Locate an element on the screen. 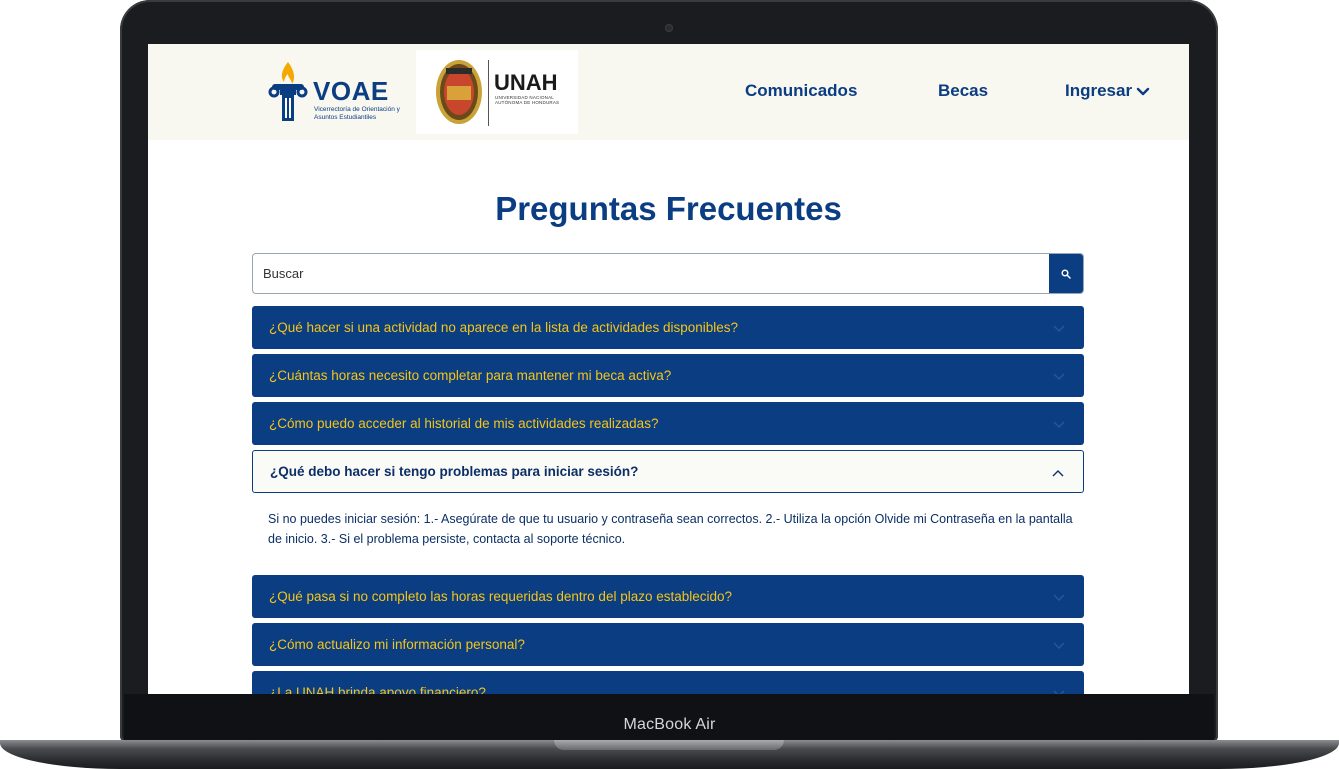  laptop-notch is located at coordinates (669, 745).